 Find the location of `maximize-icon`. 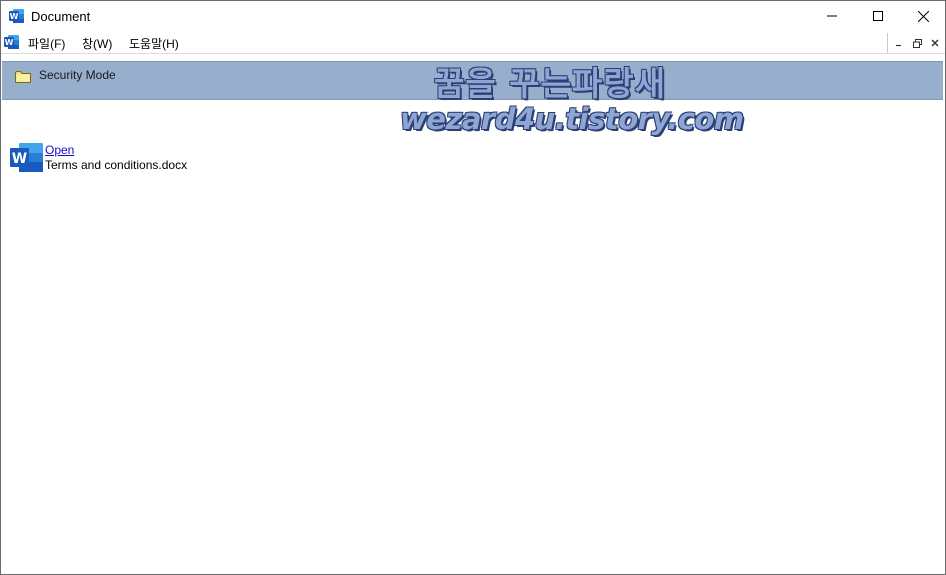

maximize-icon is located at coordinates (878, 16).